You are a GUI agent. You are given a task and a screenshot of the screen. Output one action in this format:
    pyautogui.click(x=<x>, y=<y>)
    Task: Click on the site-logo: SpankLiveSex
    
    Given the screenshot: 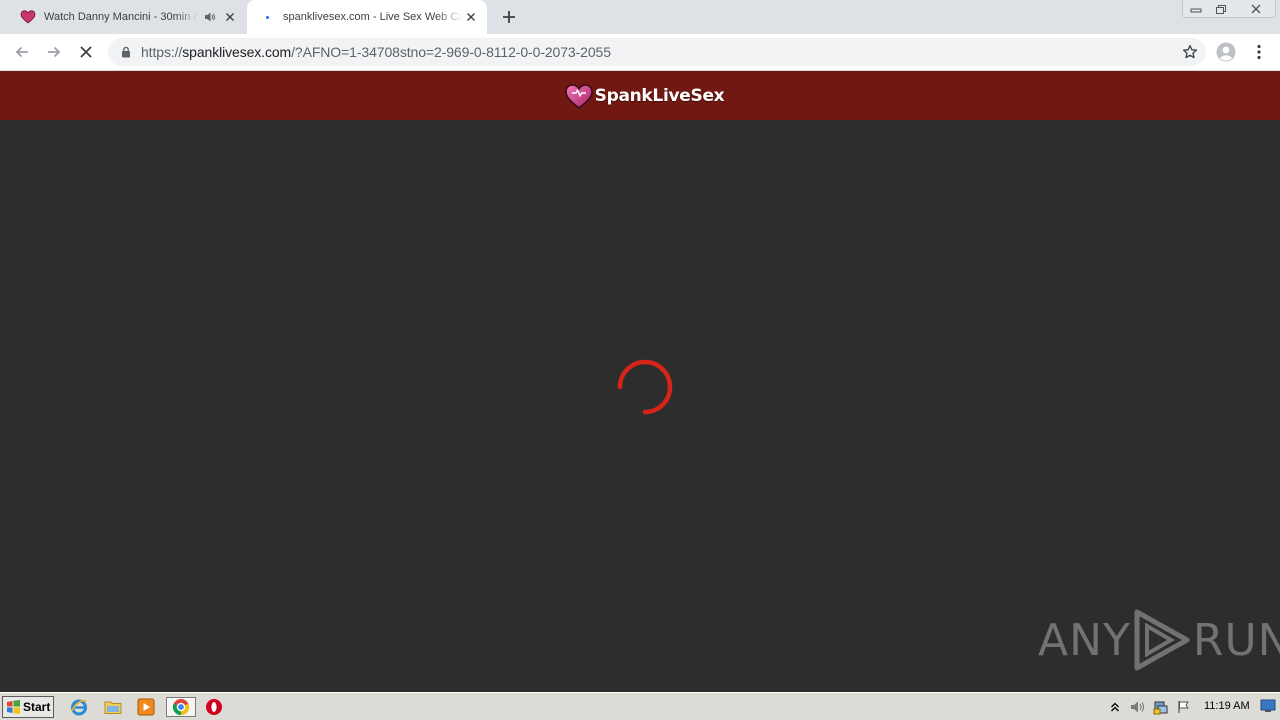 What is the action you would take?
    pyautogui.click(x=644, y=96)
    